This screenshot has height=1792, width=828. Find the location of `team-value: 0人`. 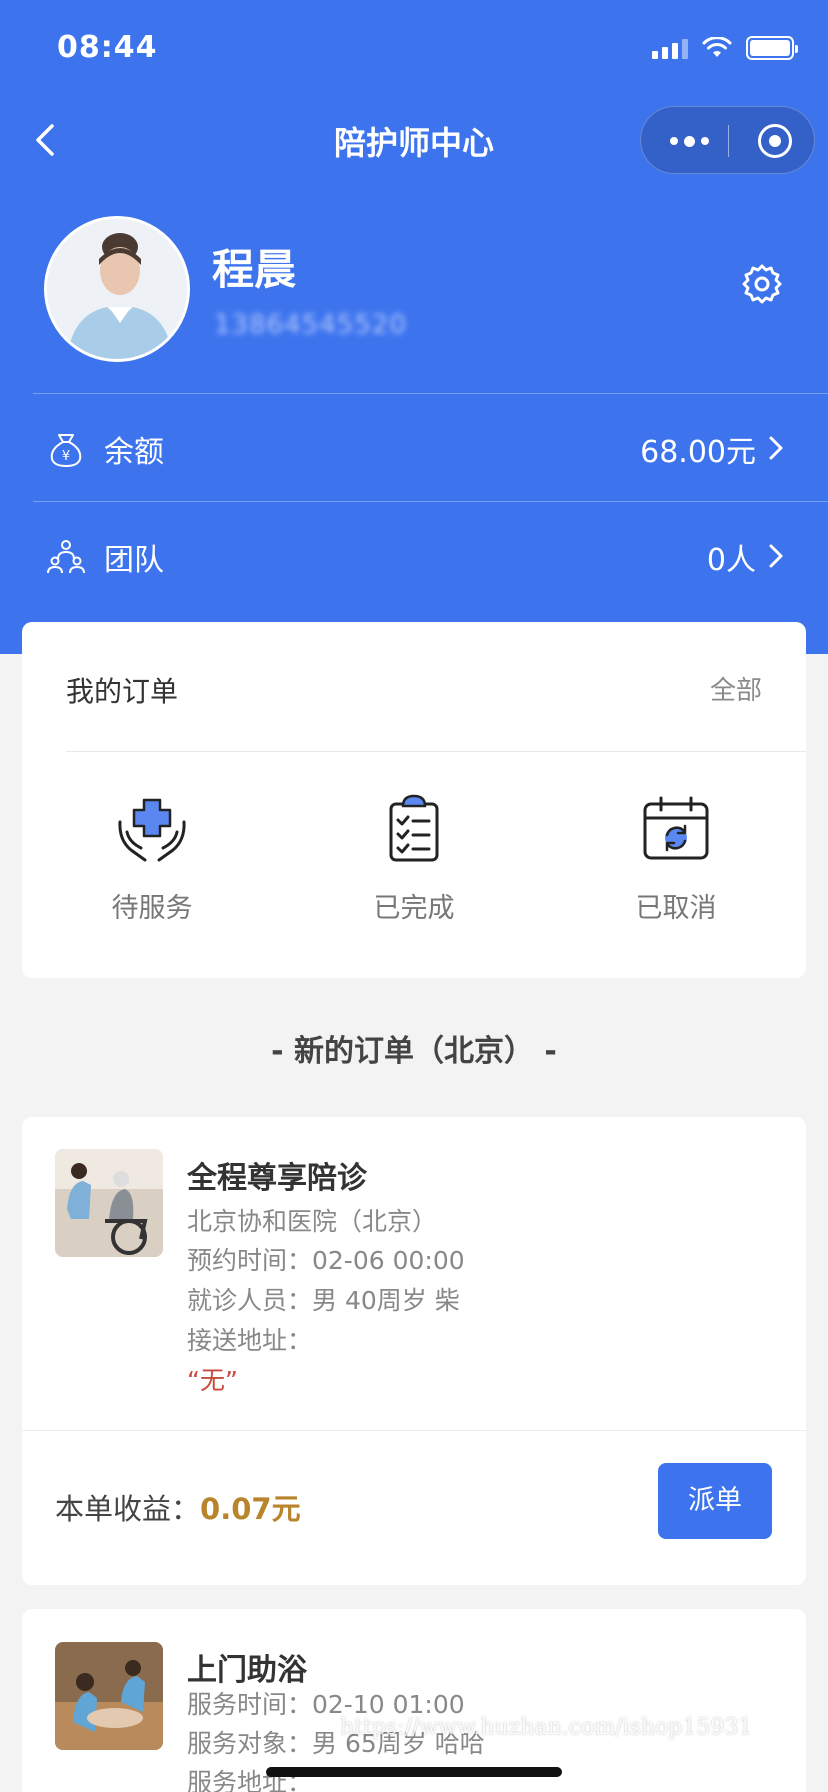

team-value: 0人 is located at coordinates (731, 560).